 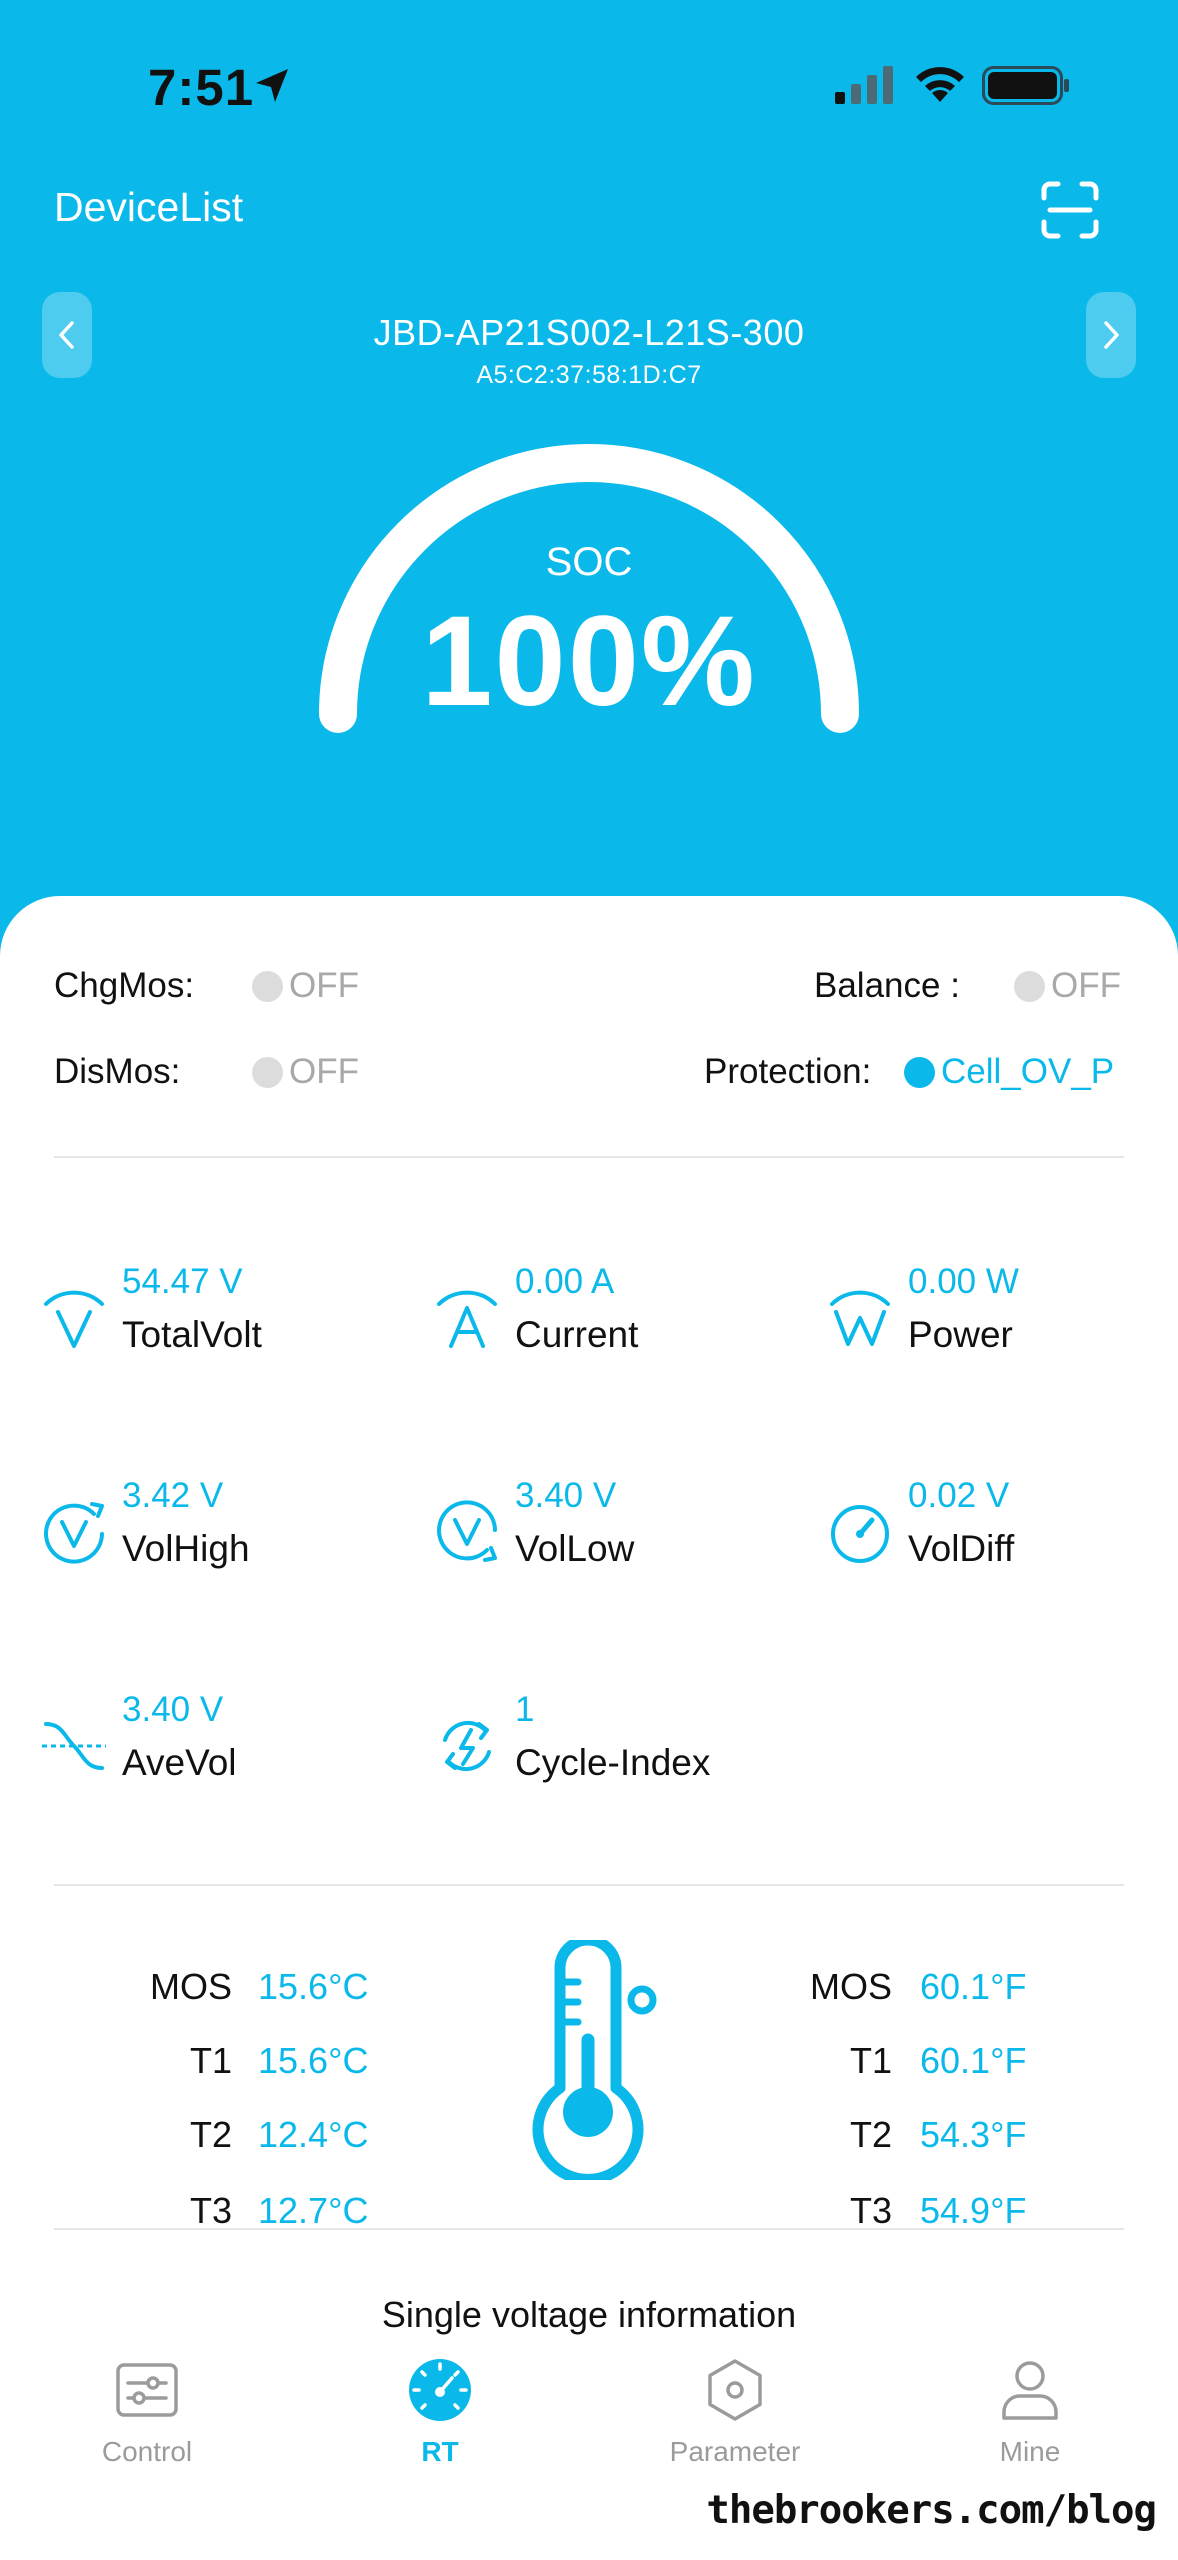 I want to click on metric-totalvolt: 54.47 V TotalVolt, so click(x=205, y=1317).